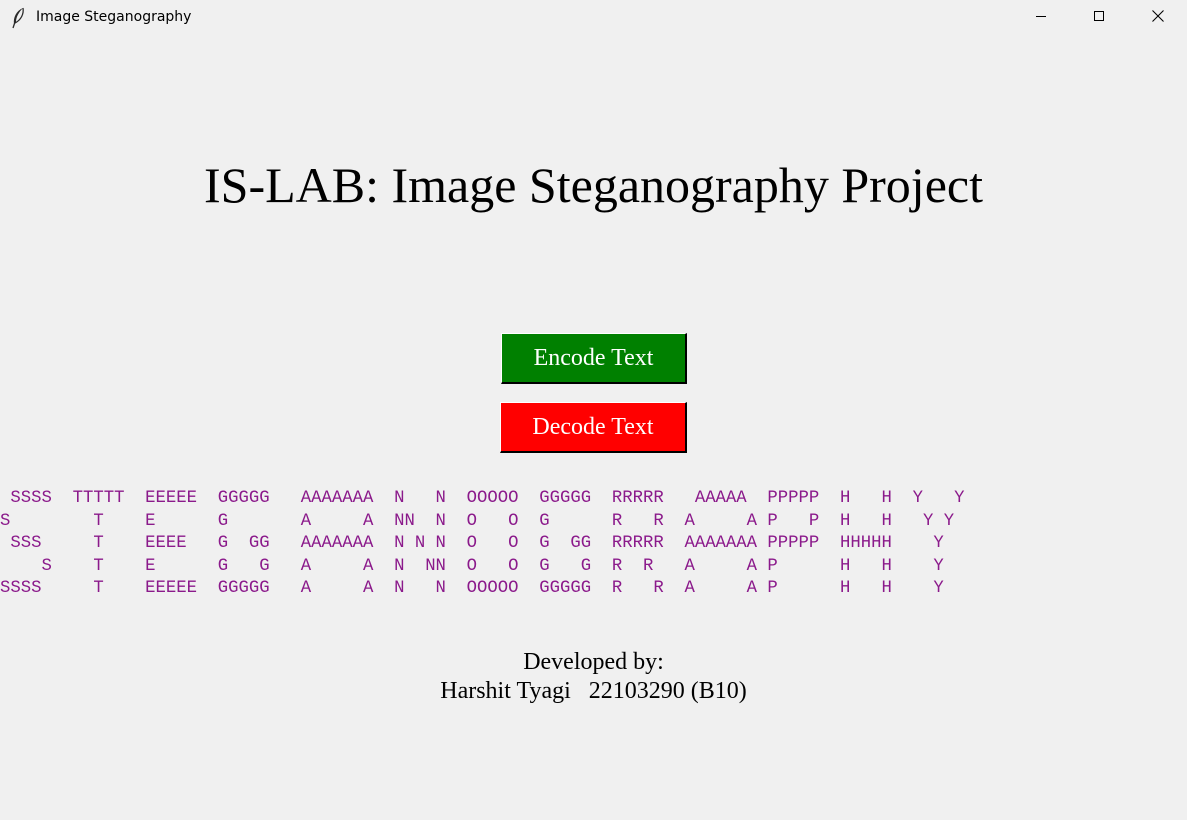  What do you see at coordinates (593, 185) in the screenshot?
I see `page-title: IS-LAB: Image Steganography Project` at bounding box center [593, 185].